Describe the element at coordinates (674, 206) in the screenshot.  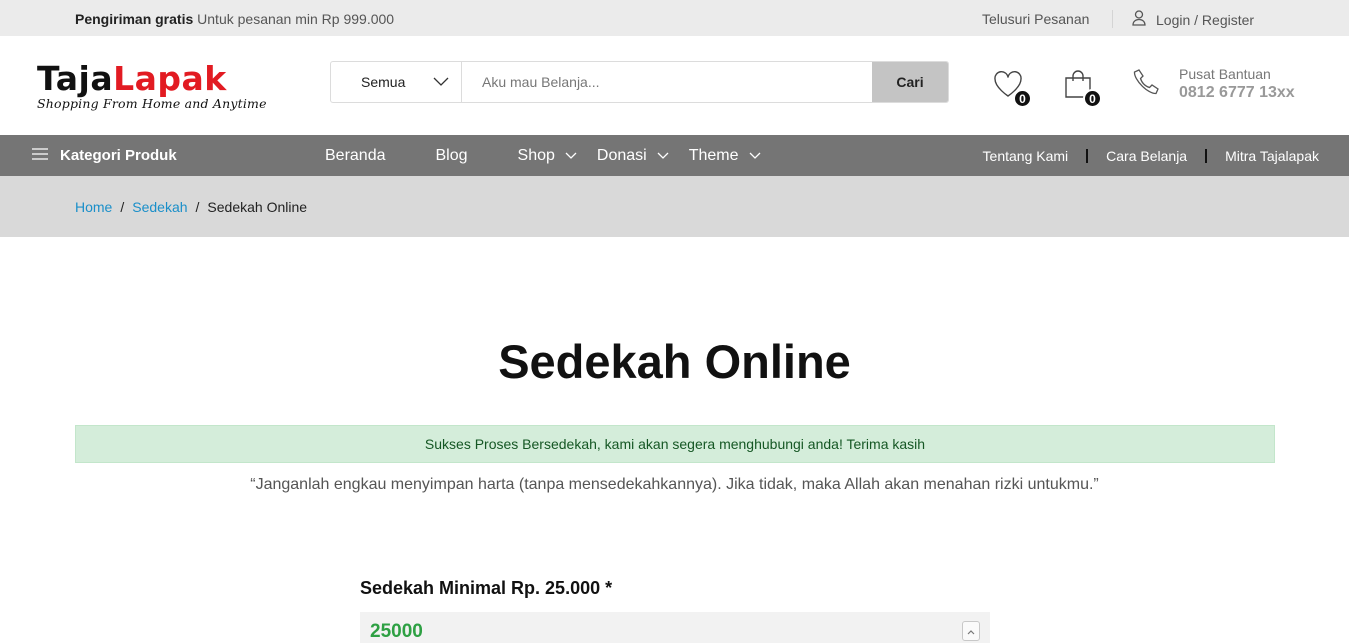
I see `breadcrumb: Home / Sedekah / Sedekah Online` at that location.